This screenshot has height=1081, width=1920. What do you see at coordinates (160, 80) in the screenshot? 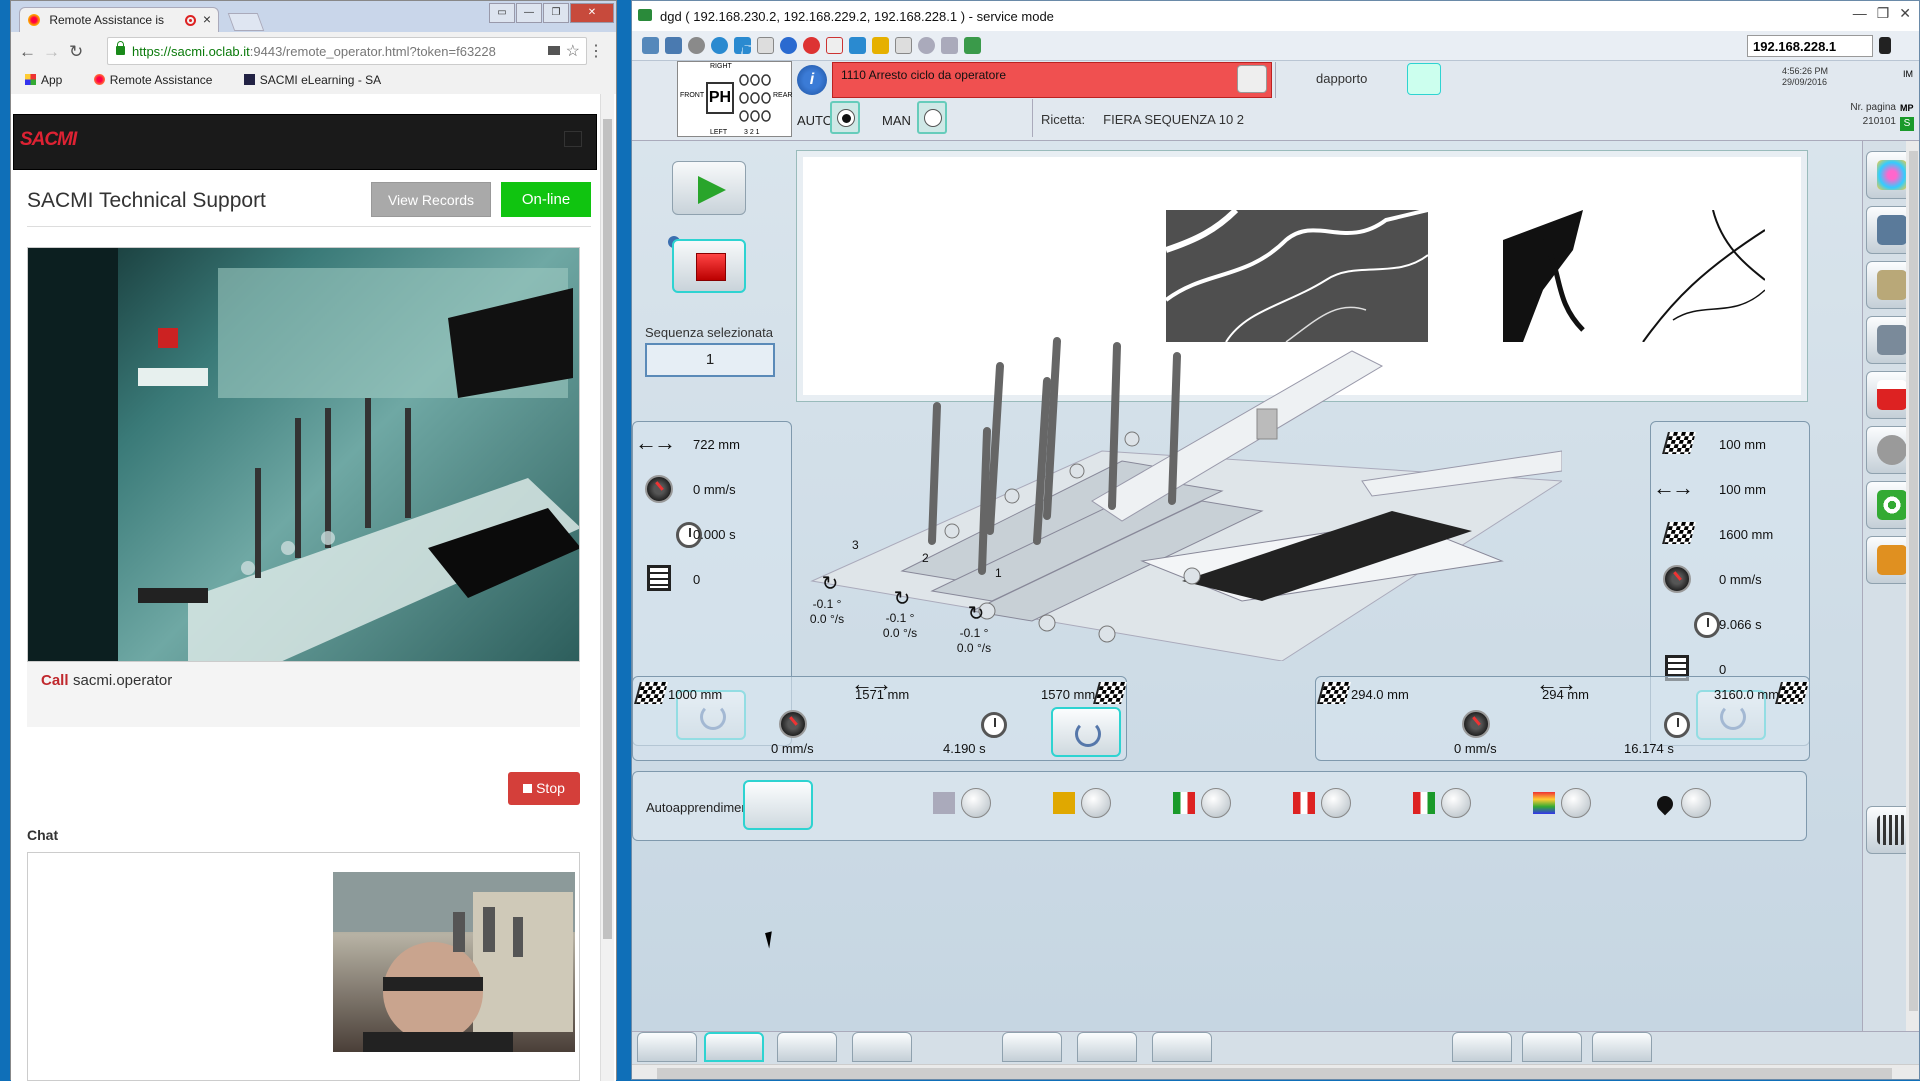
I see `bookmark-remote-assistance: Remote Assistance` at bounding box center [160, 80].